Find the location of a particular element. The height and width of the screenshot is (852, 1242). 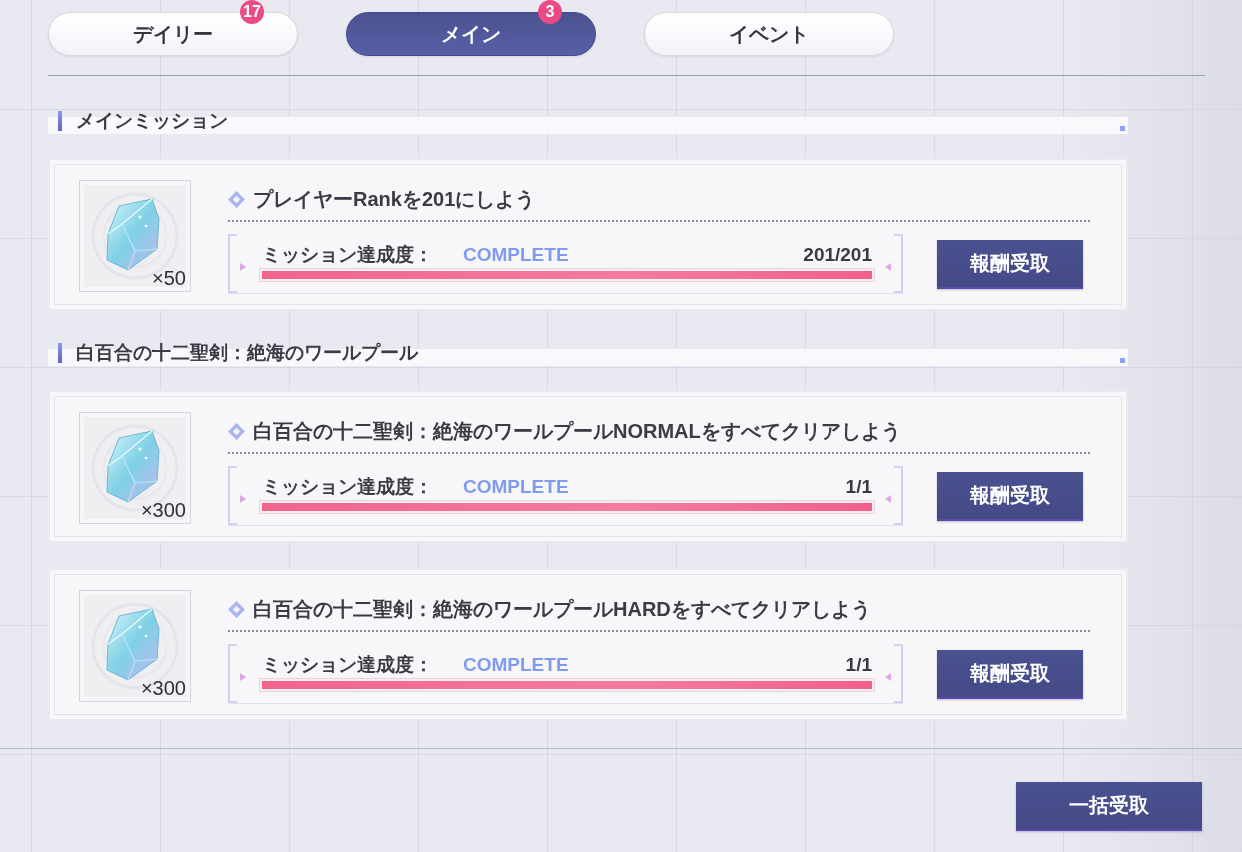

count-badge: 3 is located at coordinates (550, 12).